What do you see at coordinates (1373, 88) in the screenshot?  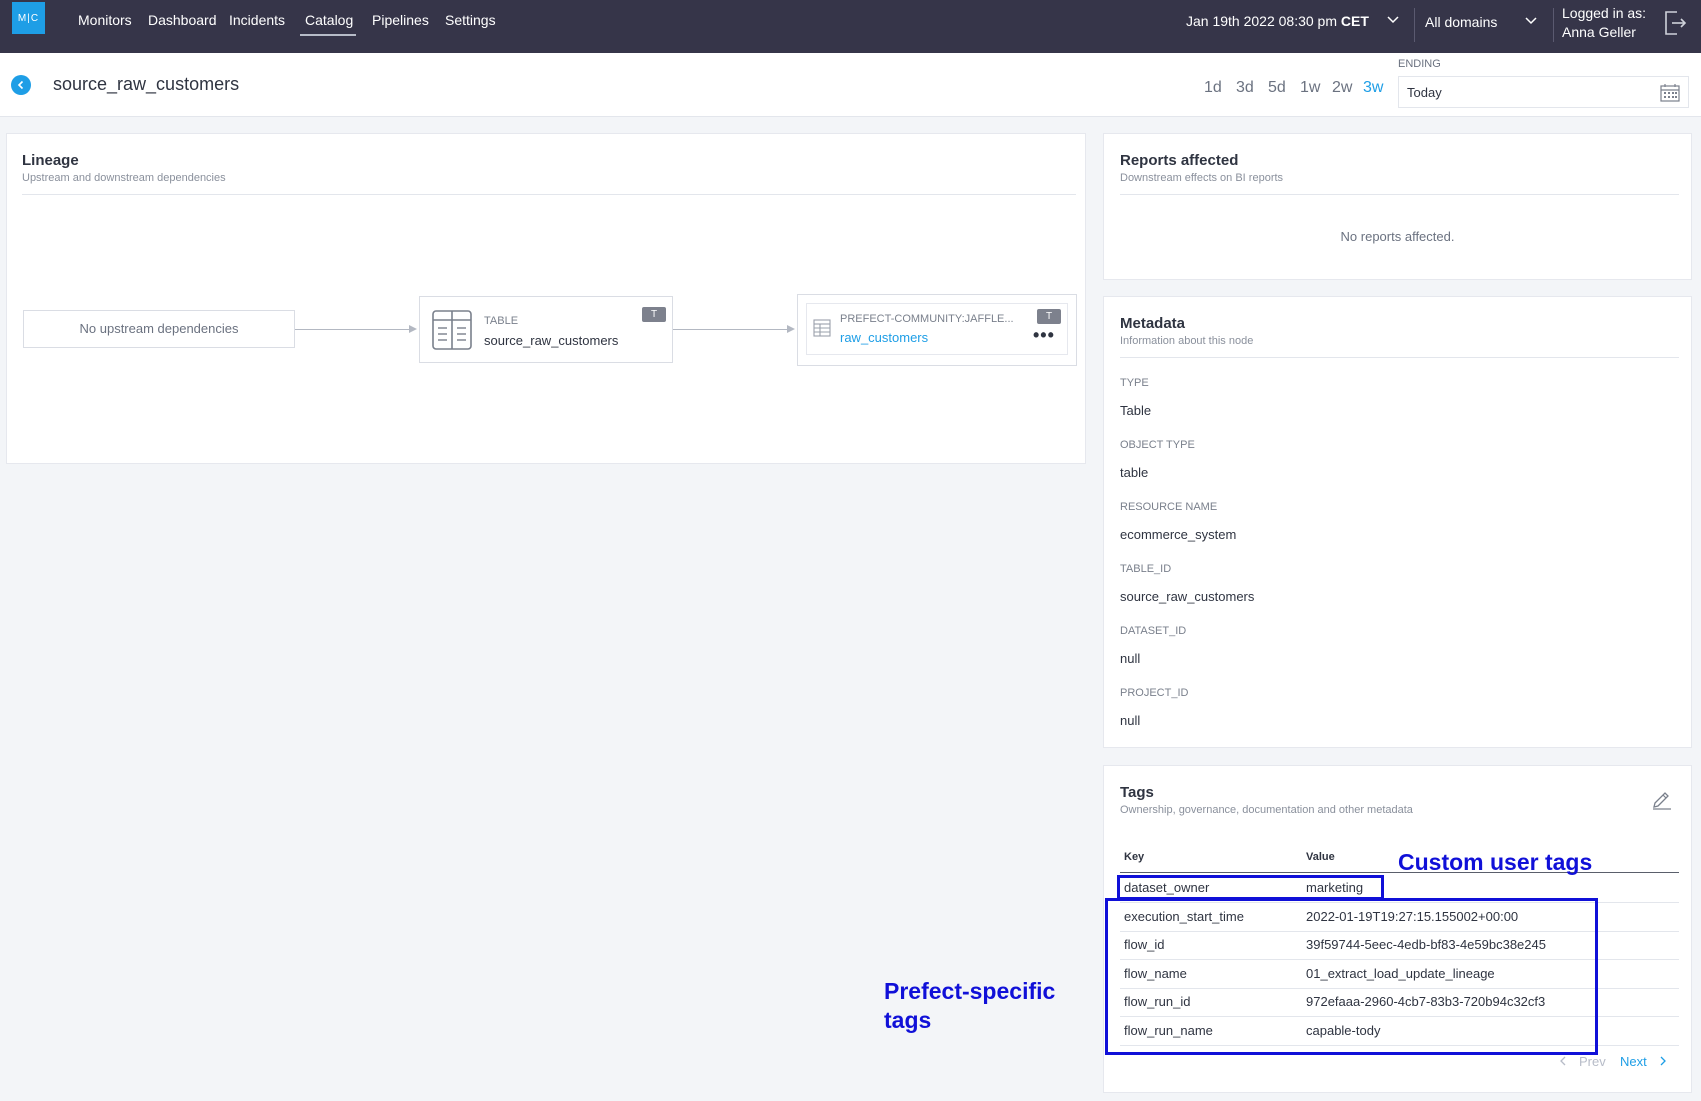 I see `range-3w: 3w` at bounding box center [1373, 88].